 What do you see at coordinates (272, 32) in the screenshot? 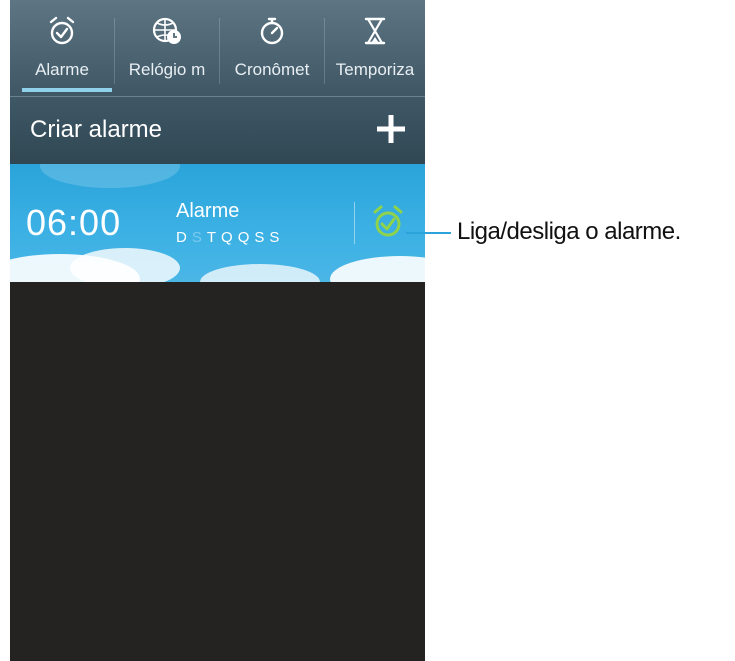
I see `stopwatch-icon` at bounding box center [272, 32].